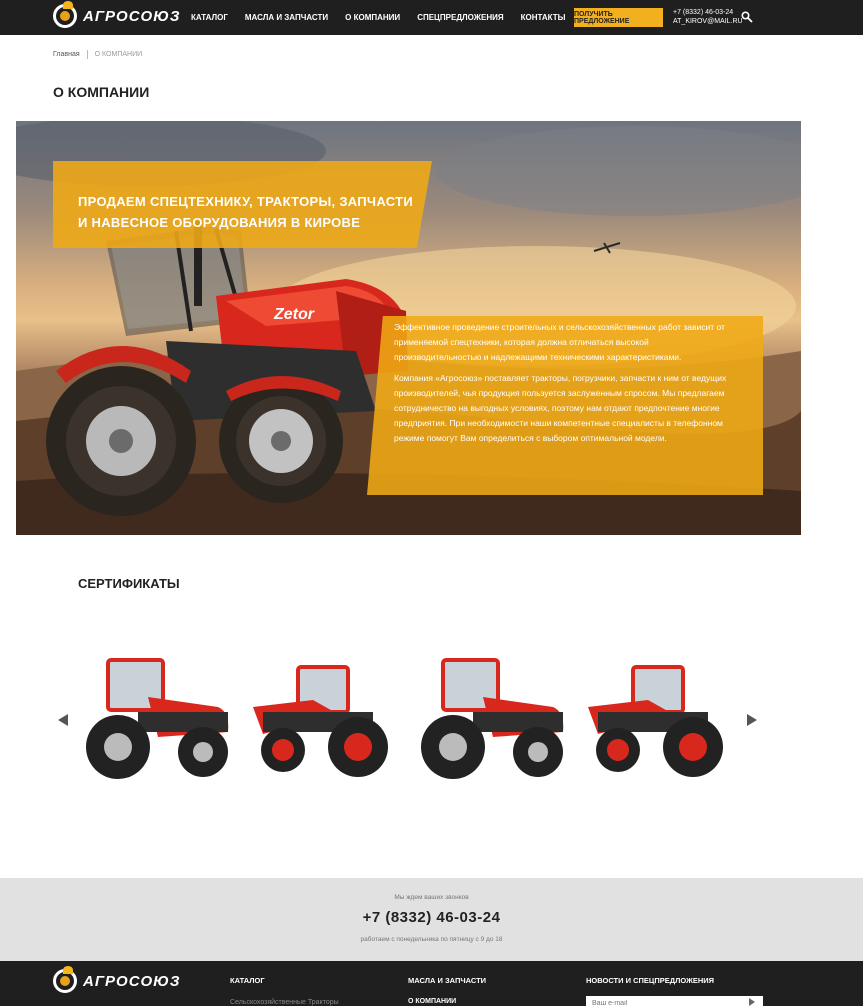  Describe the element at coordinates (65, 14) in the screenshot. I see `logo-gear-icon` at that location.